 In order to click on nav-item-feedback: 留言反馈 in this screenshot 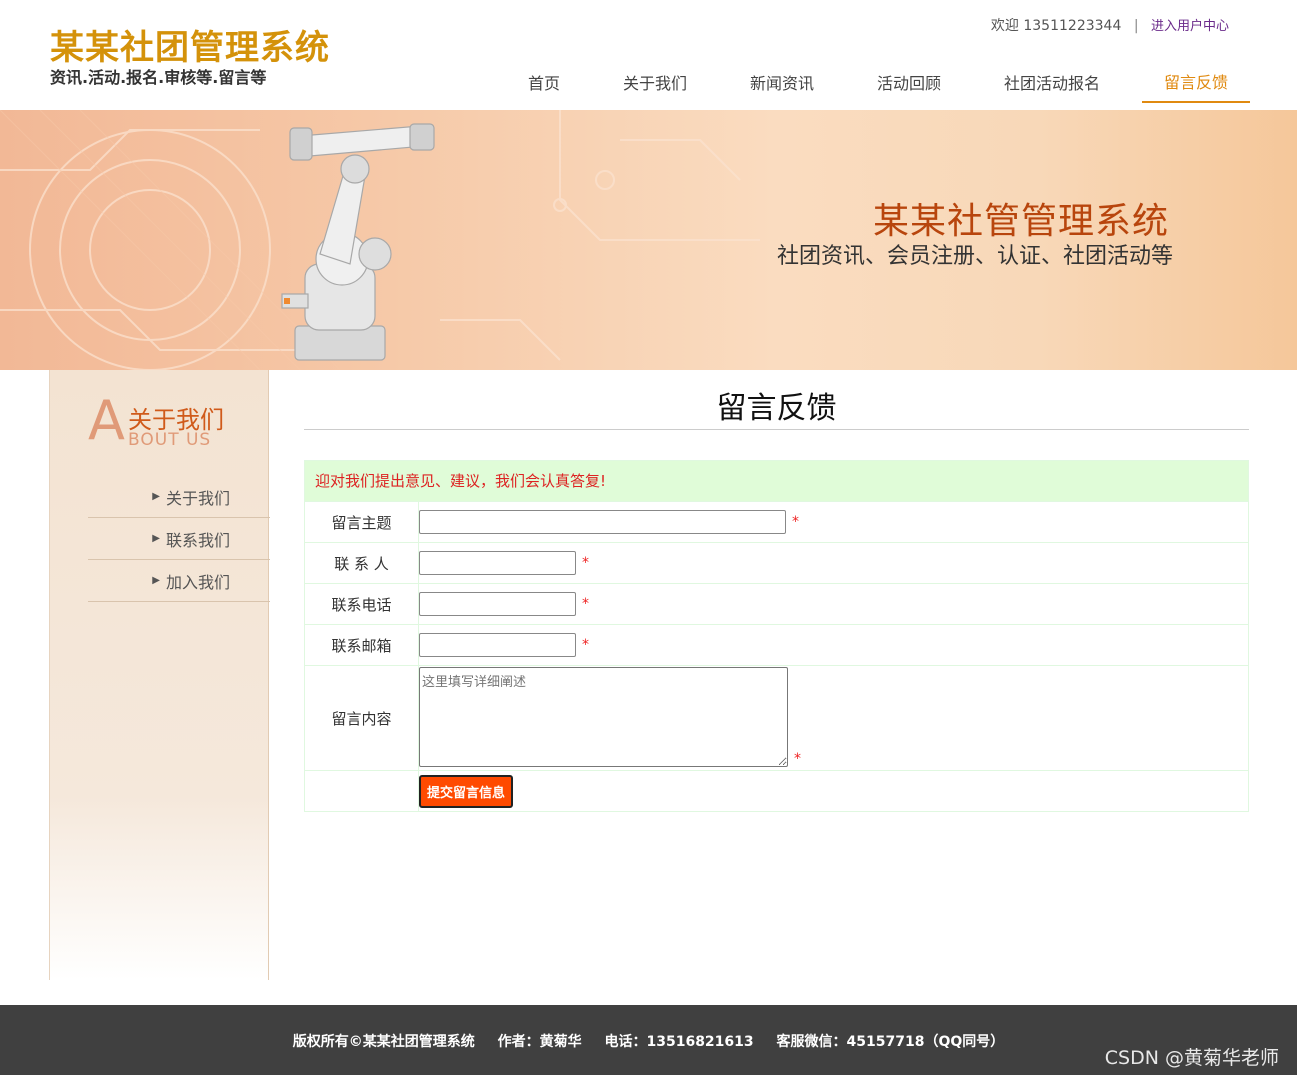, I will do `click(1196, 81)`.